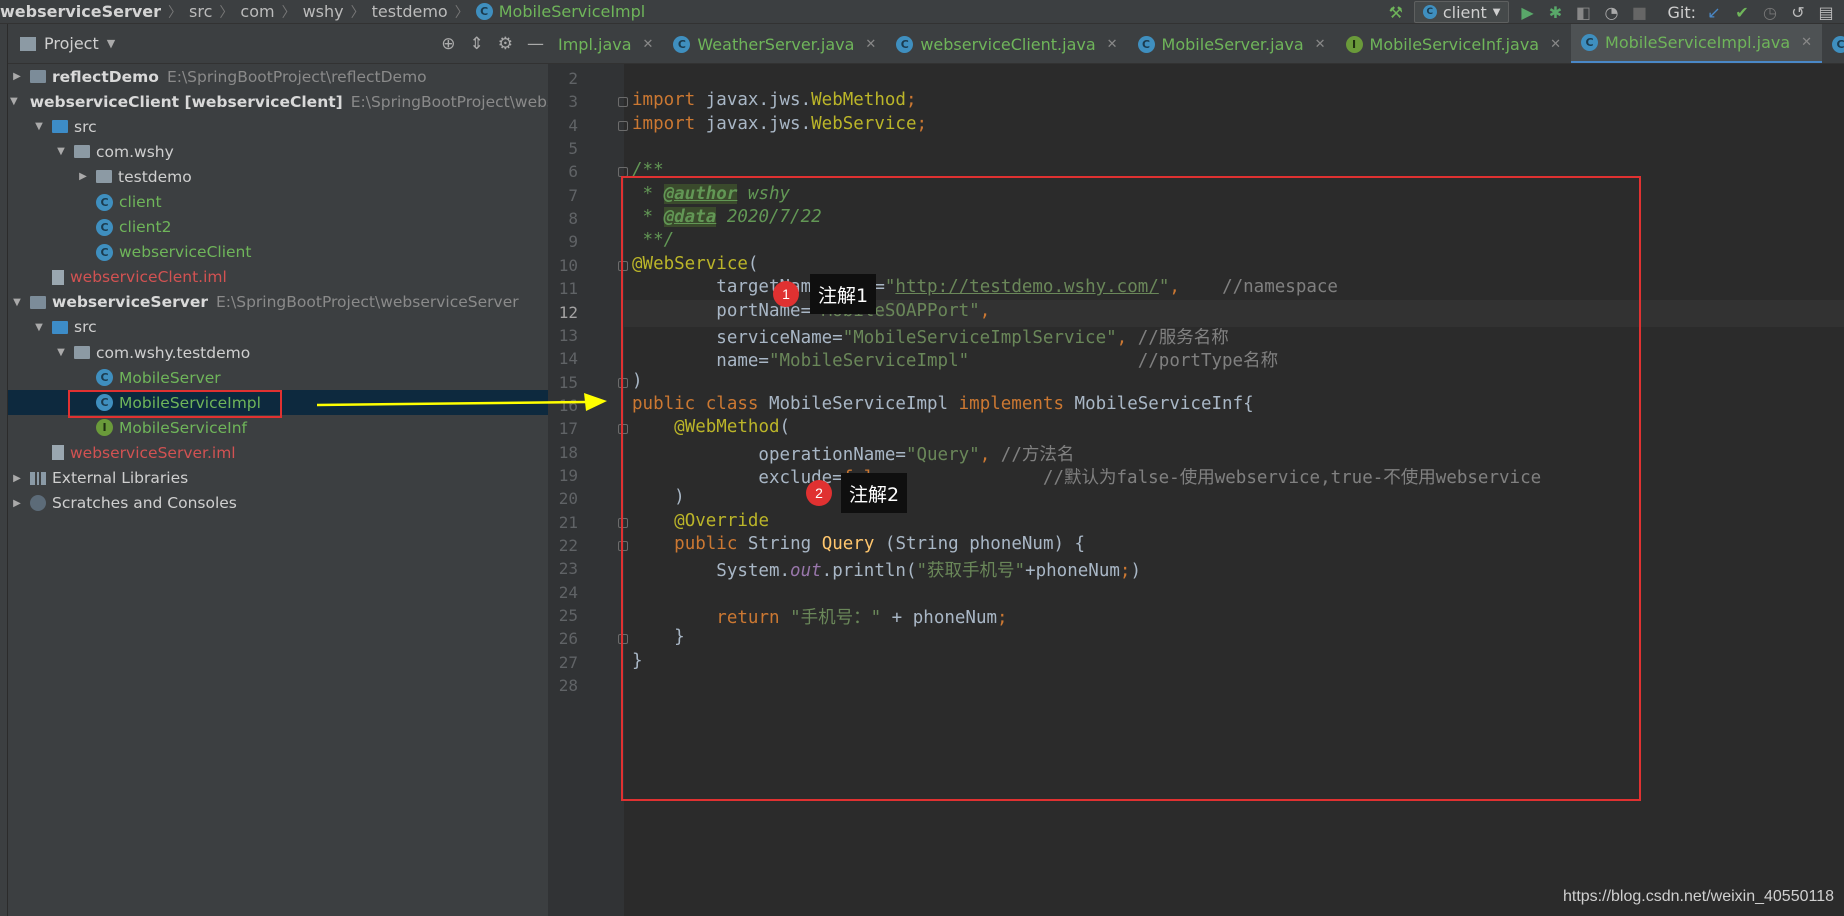  Describe the element at coordinates (1396, 12) in the screenshot. I see `build-hammer-icon: ⚒` at that location.